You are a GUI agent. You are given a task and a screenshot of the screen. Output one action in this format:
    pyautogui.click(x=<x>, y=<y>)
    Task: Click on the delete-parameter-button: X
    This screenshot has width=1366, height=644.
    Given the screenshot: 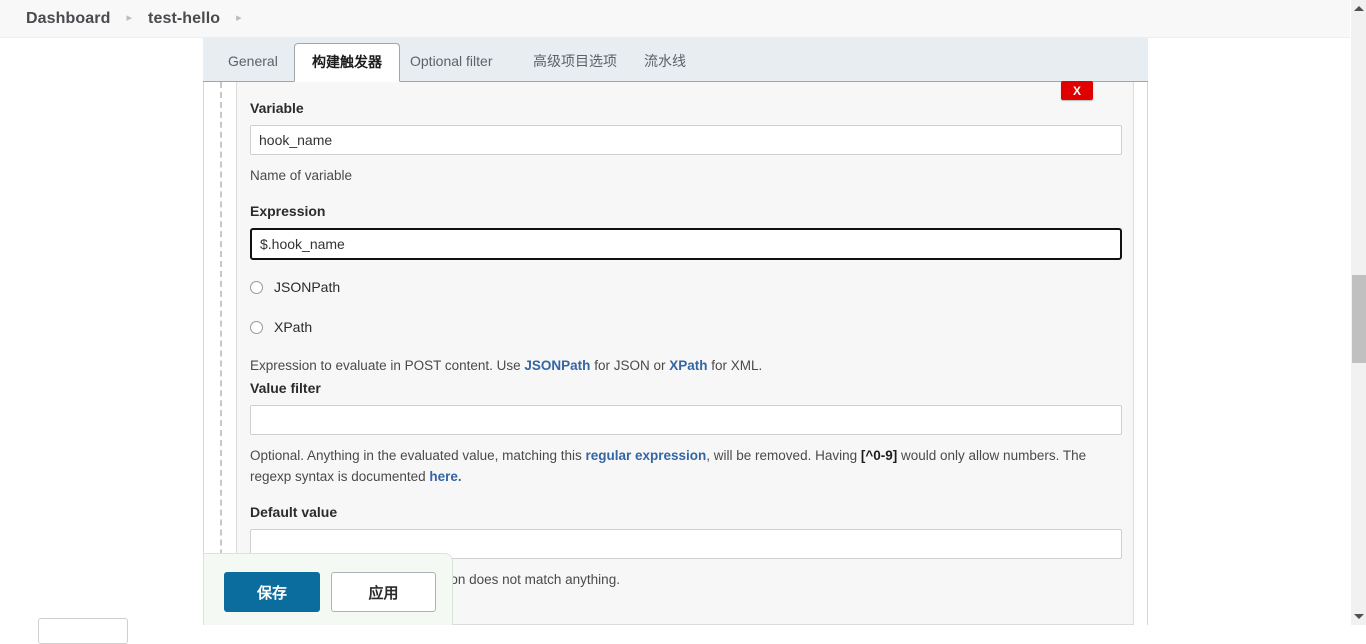 What is the action you would take?
    pyautogui.click(x=1077, y=90)
    